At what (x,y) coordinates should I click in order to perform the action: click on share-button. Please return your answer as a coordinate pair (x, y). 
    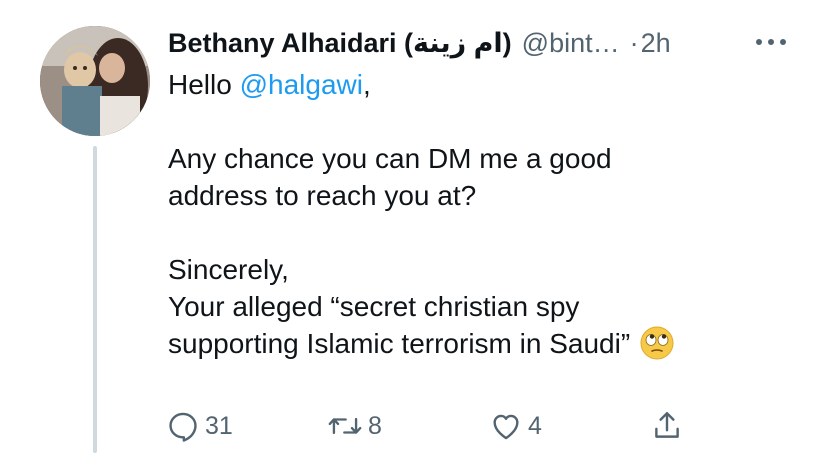
    Looking at the image, I should click on (667, 426).